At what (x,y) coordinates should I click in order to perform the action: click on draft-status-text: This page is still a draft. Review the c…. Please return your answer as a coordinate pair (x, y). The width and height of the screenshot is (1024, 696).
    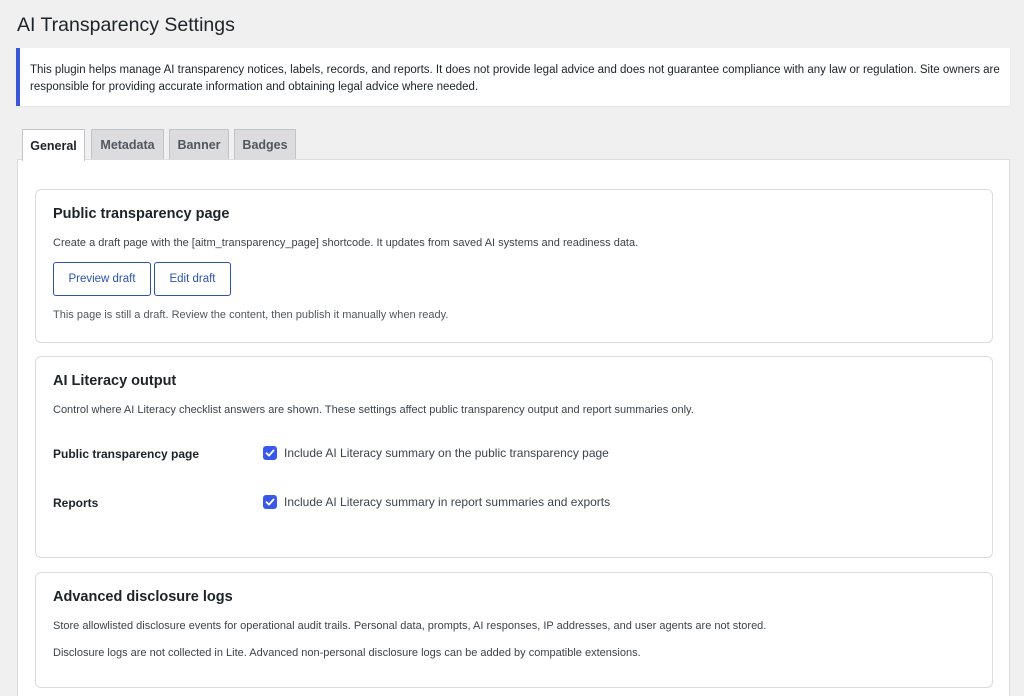
    Looking at the image, I should click on (251, 315).